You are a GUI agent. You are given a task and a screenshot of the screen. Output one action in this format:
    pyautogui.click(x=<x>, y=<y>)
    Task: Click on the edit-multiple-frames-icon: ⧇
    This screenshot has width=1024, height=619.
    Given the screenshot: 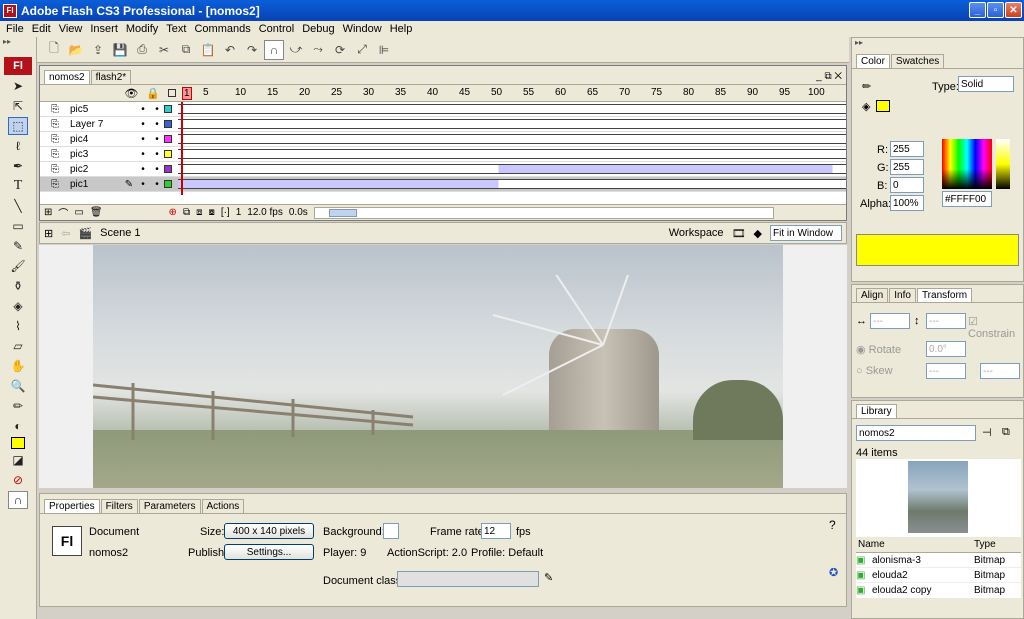 What is the action you would take?
    pyautogui.click(x=211, y=212)
    